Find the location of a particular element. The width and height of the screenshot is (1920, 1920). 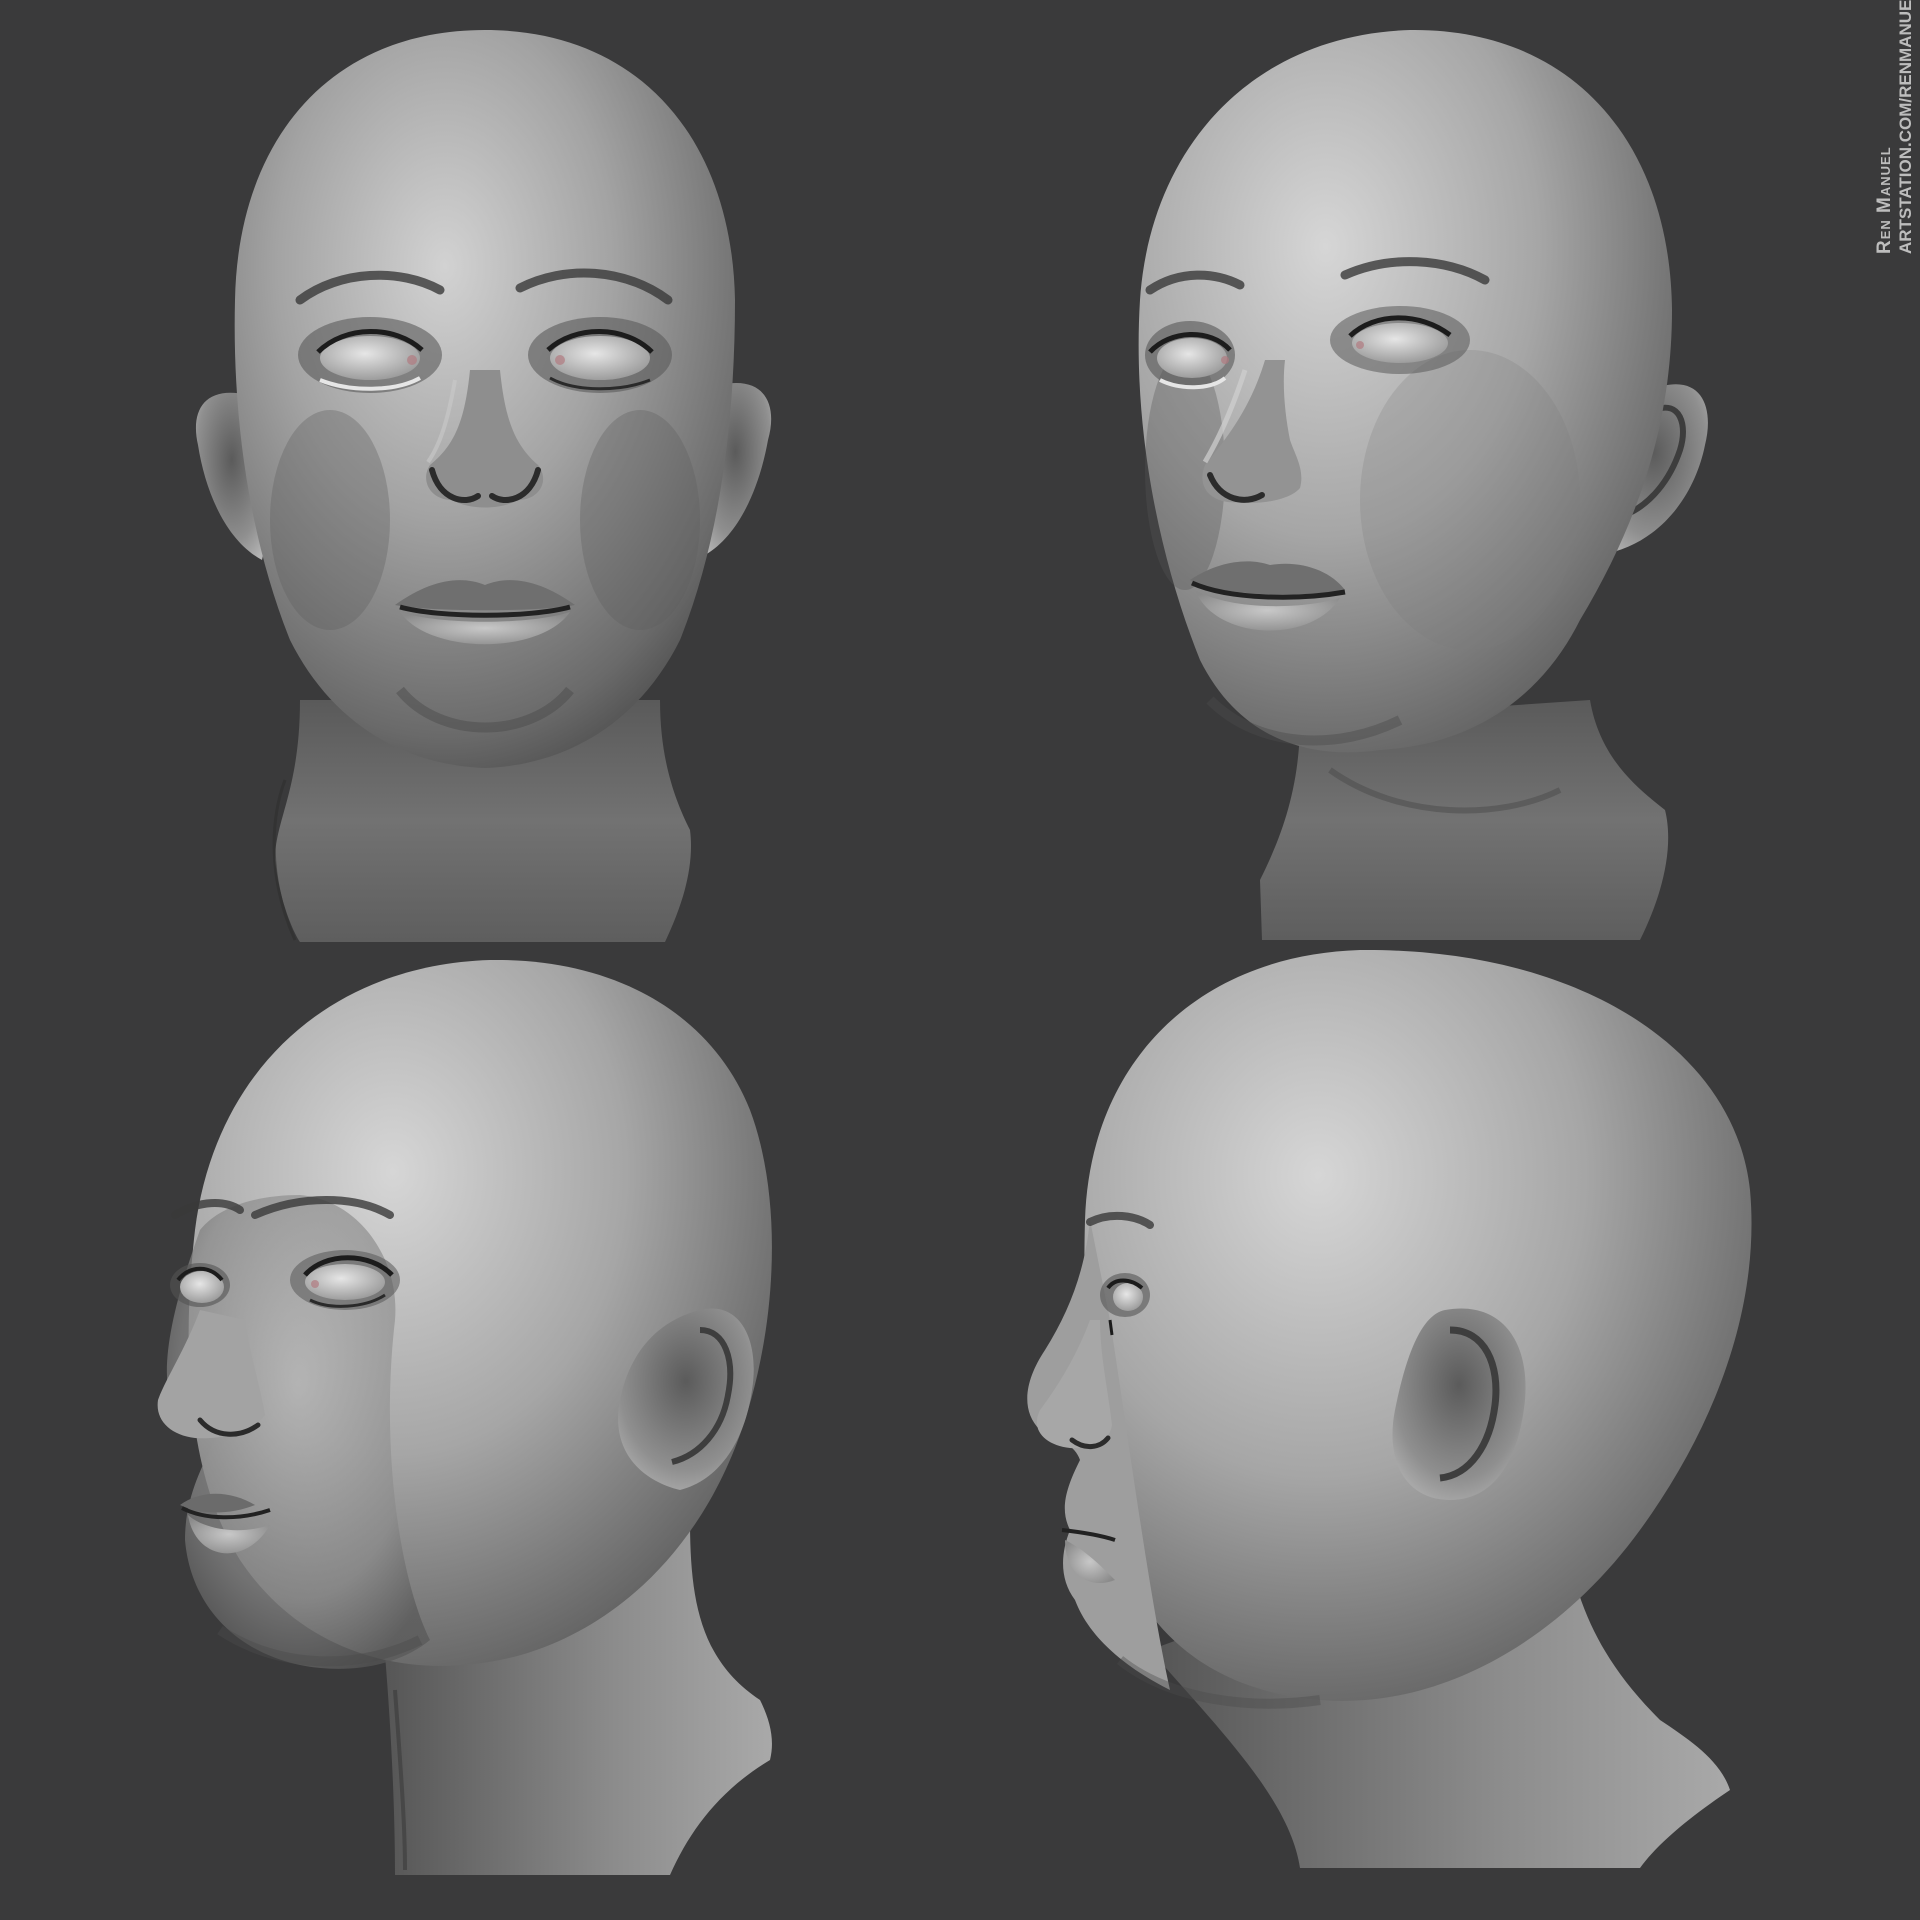

head-front-view-icon is located at coordinates (483, 486).